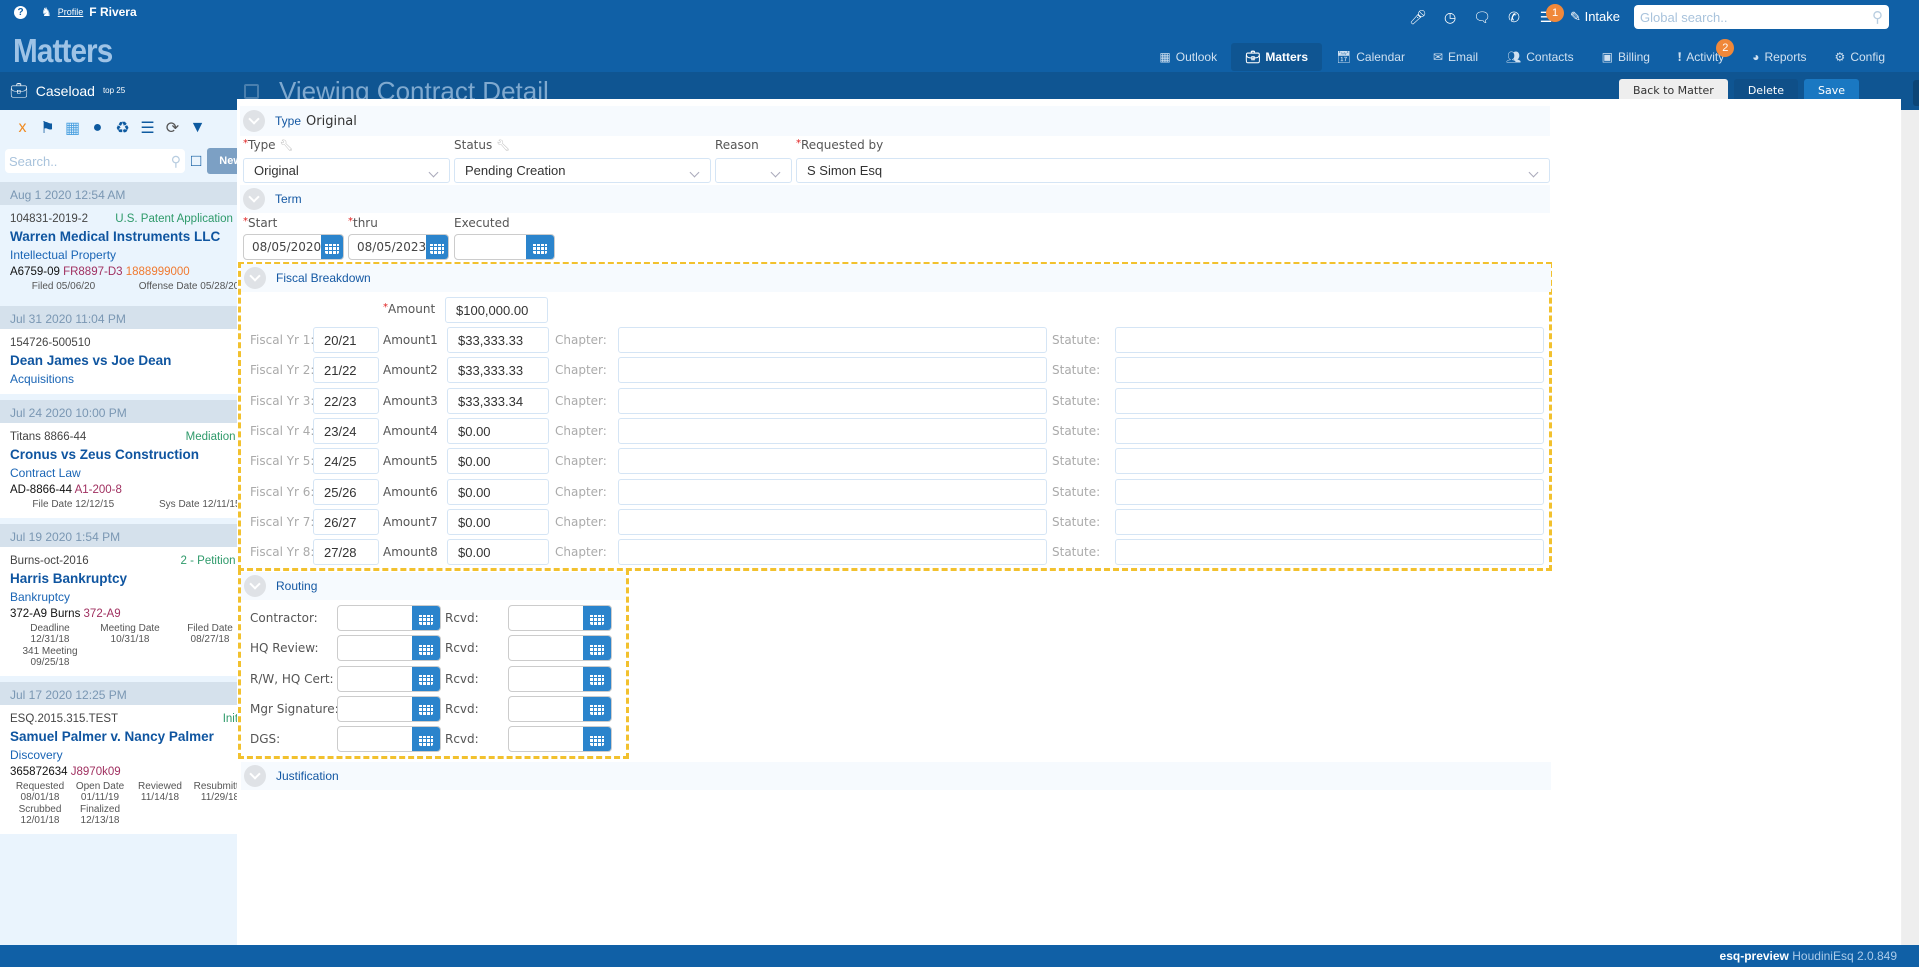 This screenshot has height=967, width=1919. I want to click on matter-title: Dean James vs Joe Dean, so click(136, 360).